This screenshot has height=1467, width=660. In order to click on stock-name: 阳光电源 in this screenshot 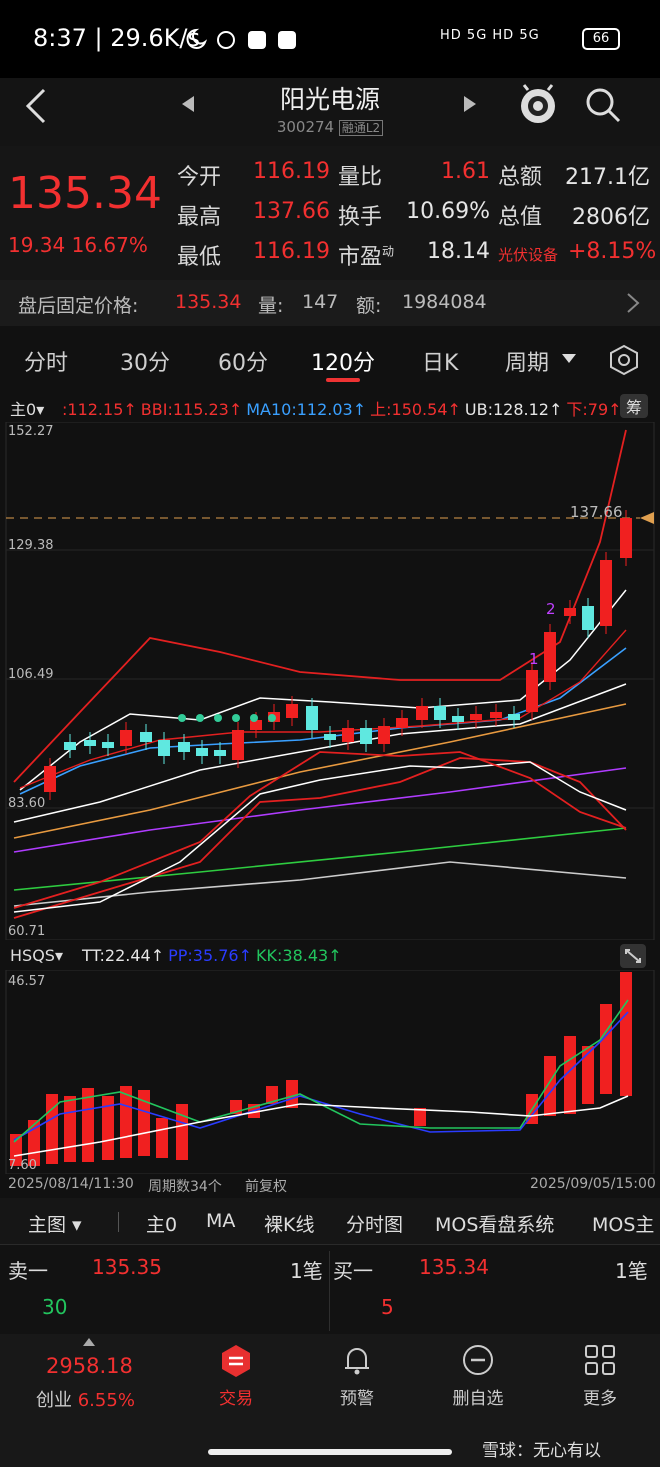, I will do `click(329, 99)`.